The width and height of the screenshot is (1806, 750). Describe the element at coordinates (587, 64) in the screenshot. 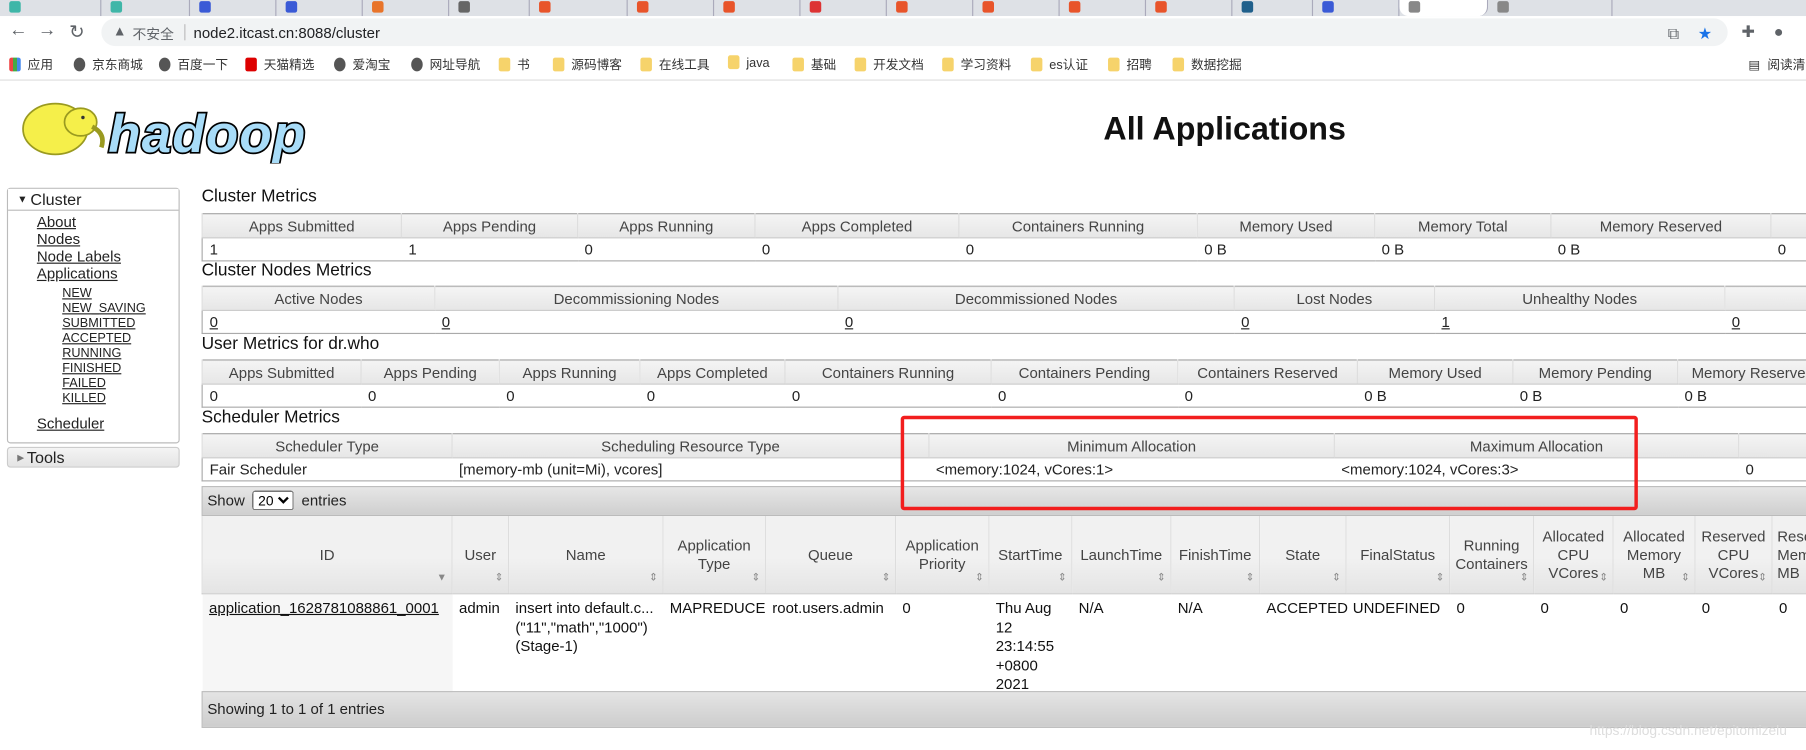

I see `bookmark-item: 源码博客` at that location.